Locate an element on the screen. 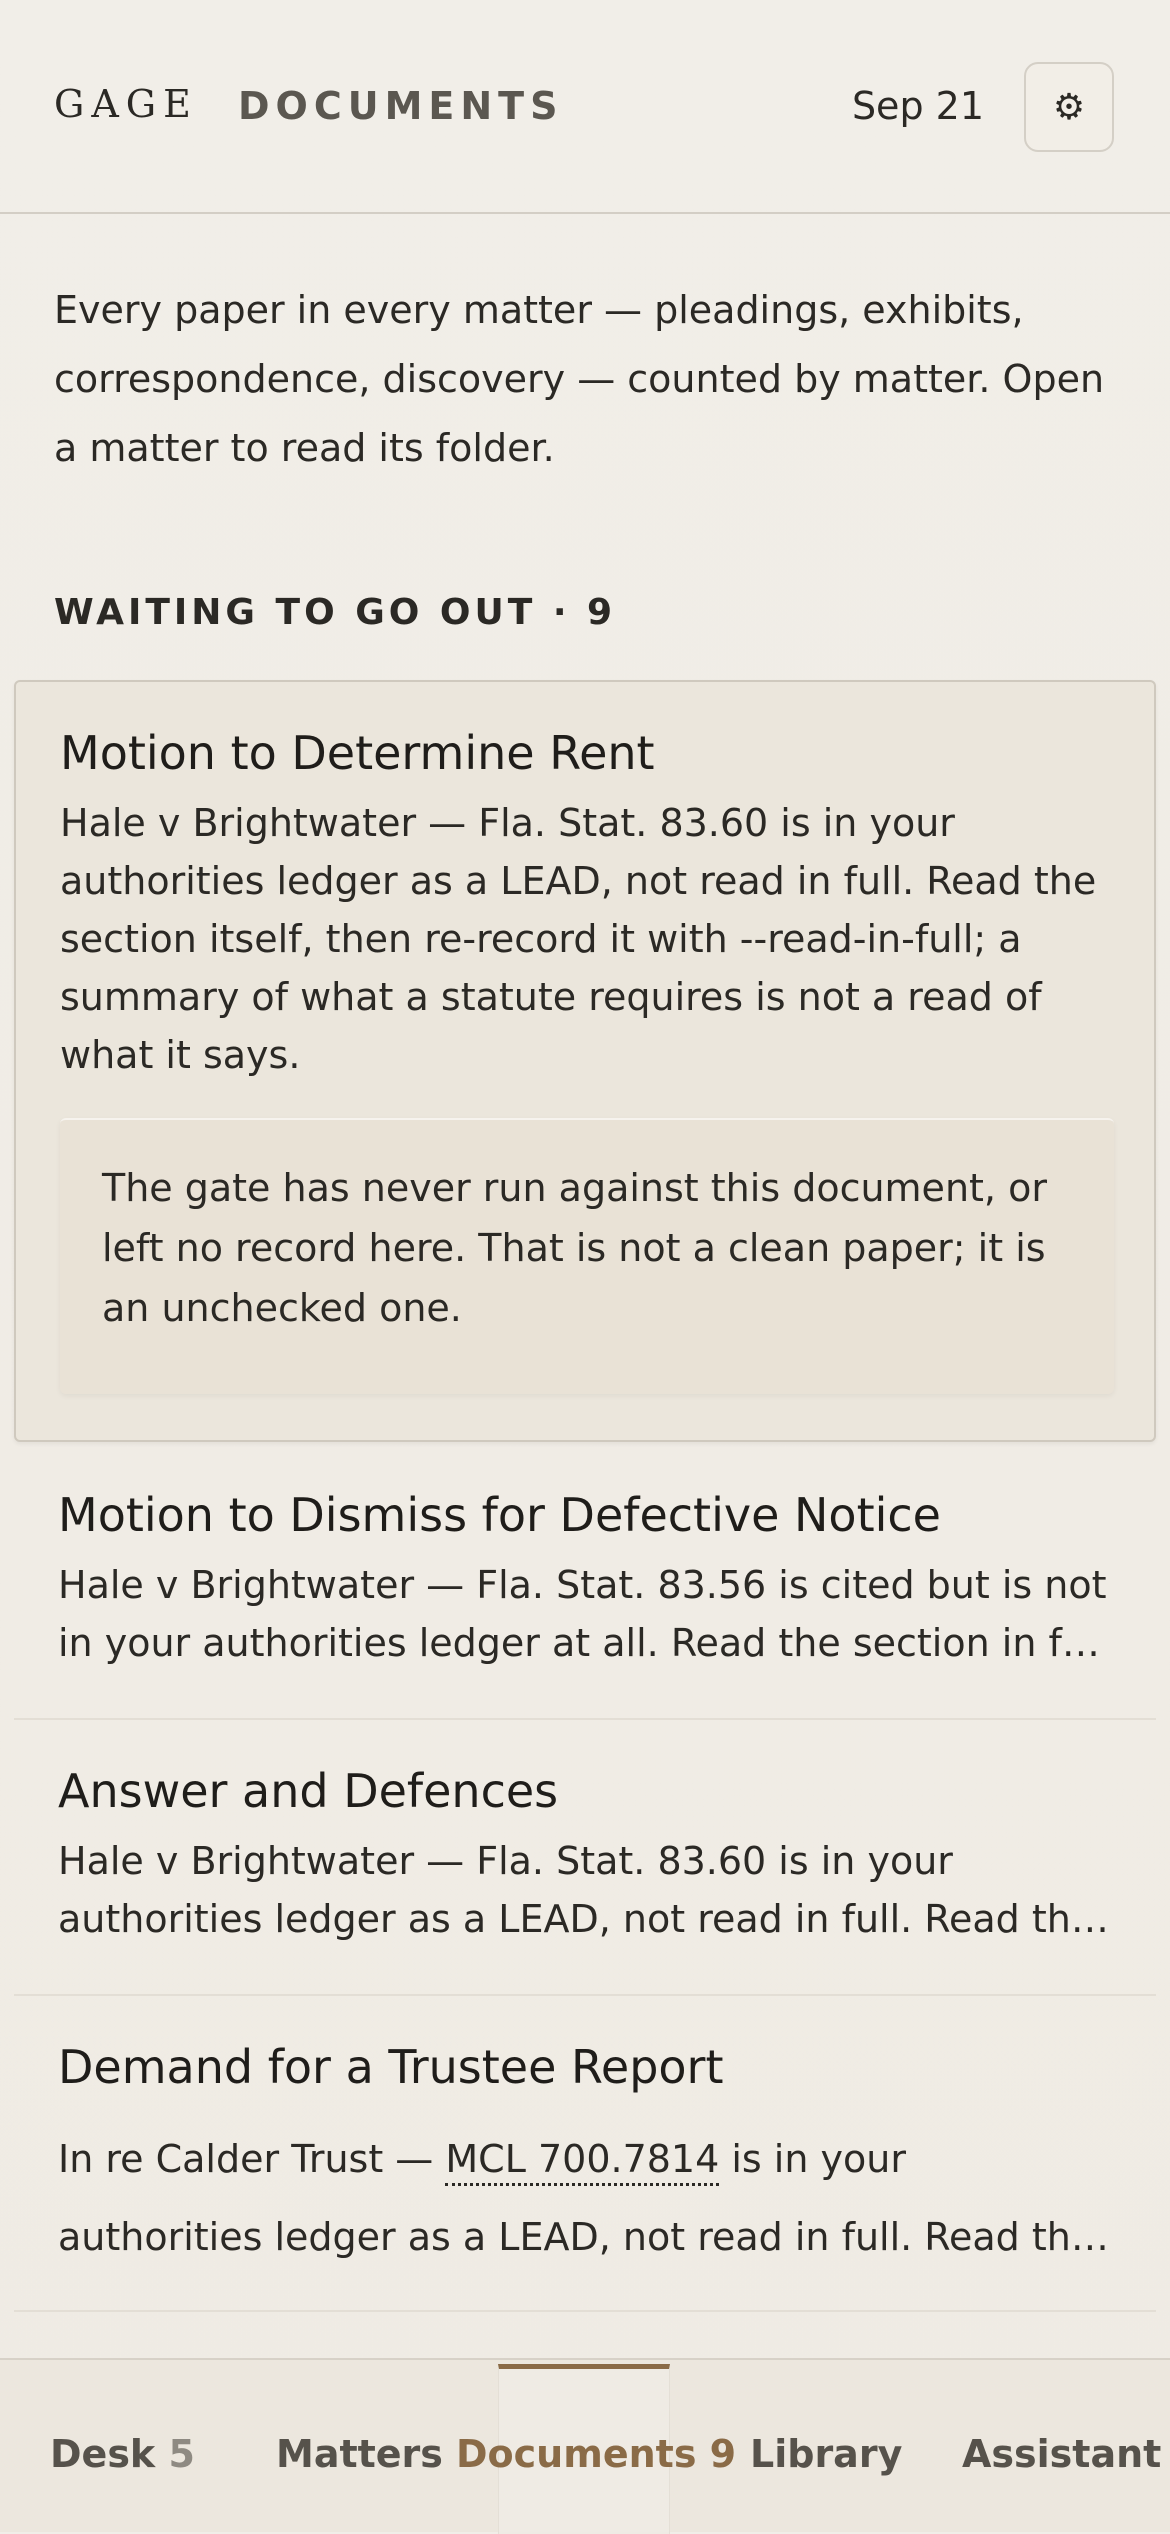 This screenshot has width=1170, height=2534. nav-tab-desk: Desk 5 is located at coordinates (122, 2454).